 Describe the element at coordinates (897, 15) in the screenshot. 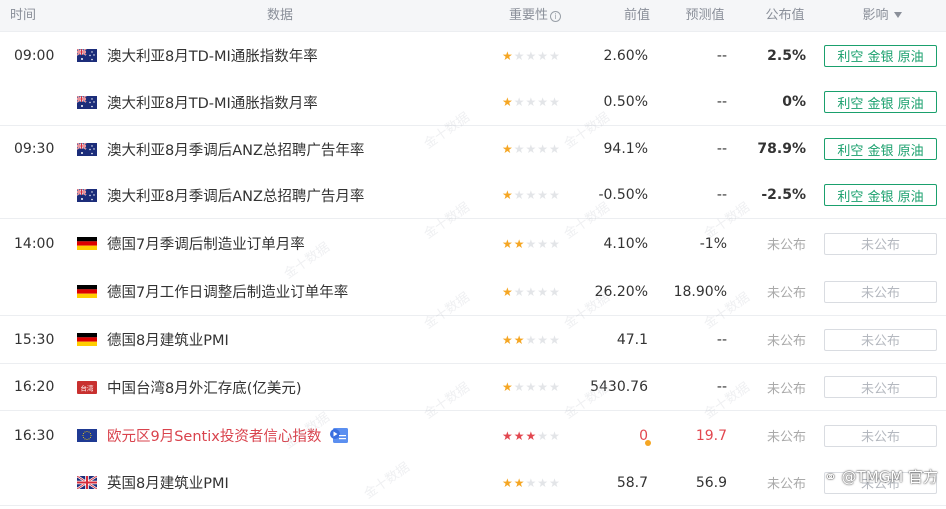

I see `sort-down-icon` at that location.